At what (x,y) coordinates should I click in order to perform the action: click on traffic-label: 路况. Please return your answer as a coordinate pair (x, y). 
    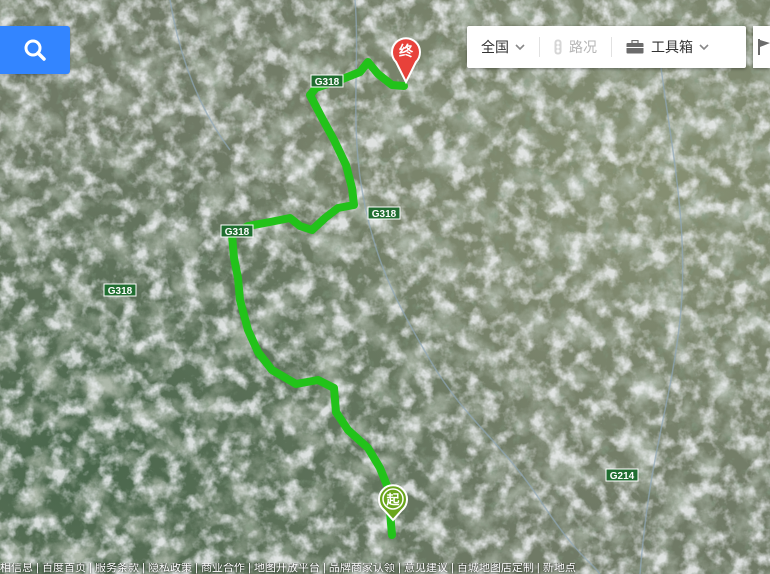
    Looking at the image, I should click on (583, 47).